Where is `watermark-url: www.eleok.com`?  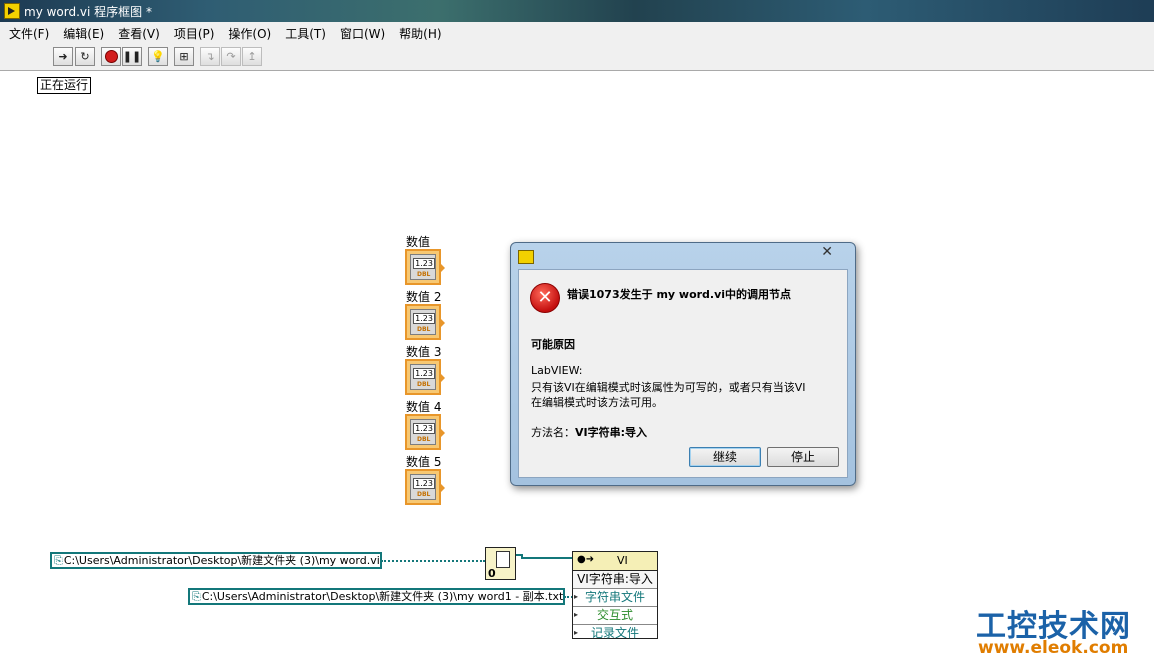
watermark-url: www.eleok.com is located at coordinates (1053, 648).